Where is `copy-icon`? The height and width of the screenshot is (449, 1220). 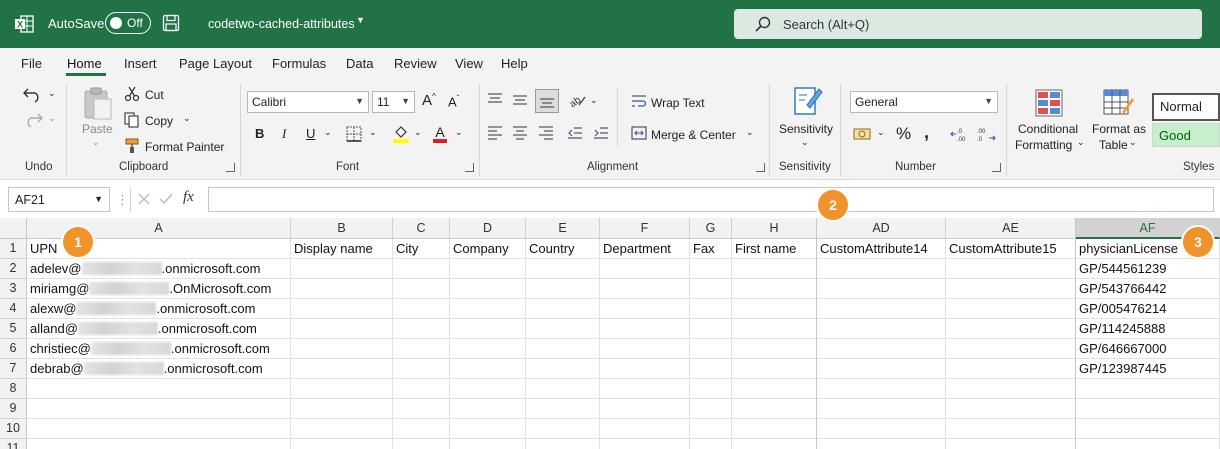 copy-icon is located at coordinates (132, 120).